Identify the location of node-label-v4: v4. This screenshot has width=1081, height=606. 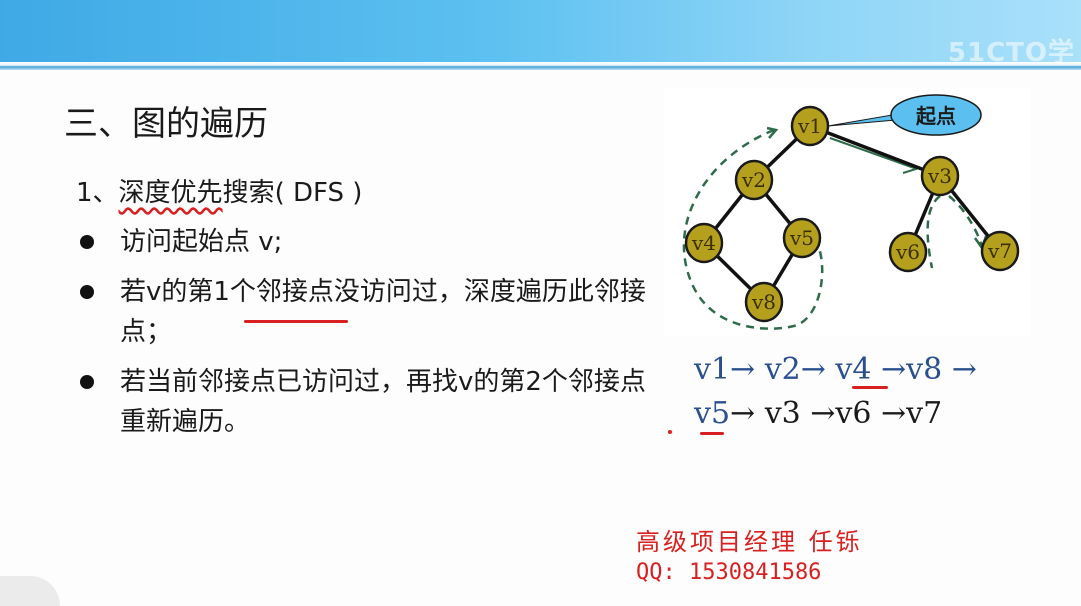
(703, 243).